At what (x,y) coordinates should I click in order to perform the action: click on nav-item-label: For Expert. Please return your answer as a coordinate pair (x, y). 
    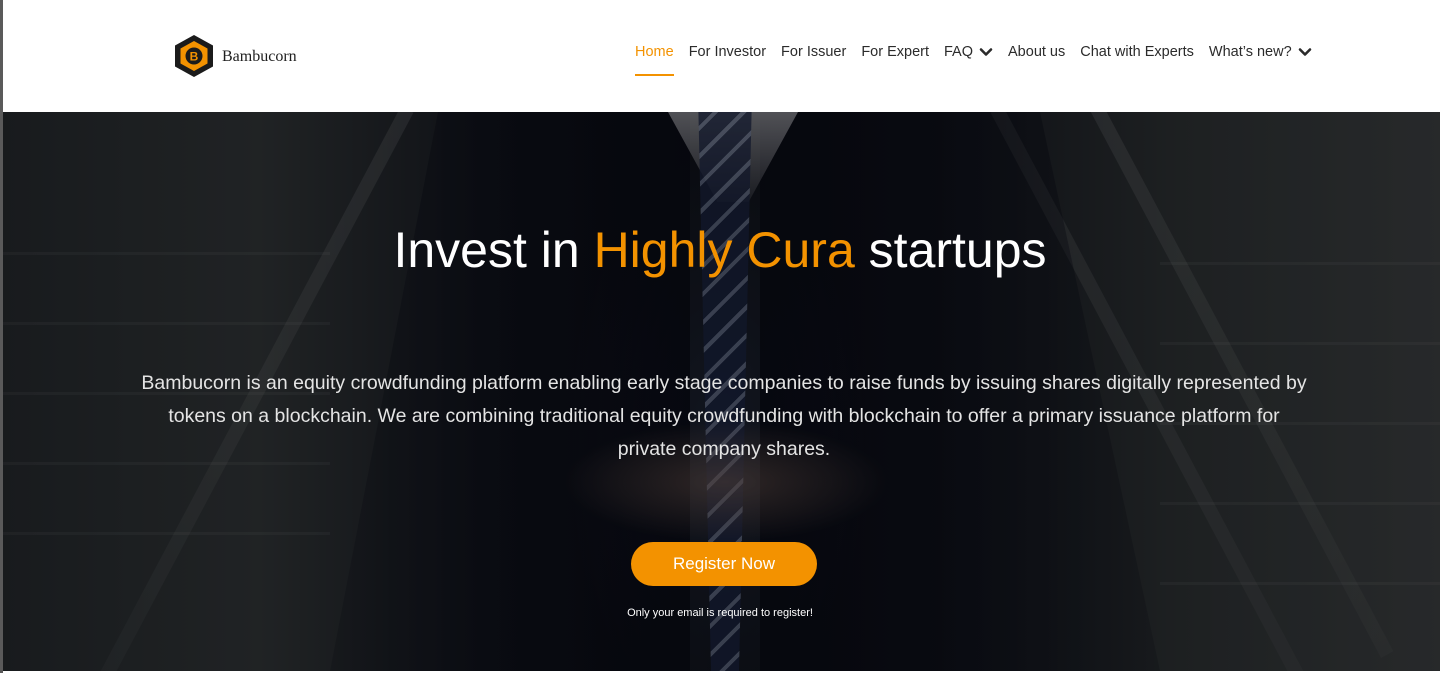
    Looking at the image, I should click on (895, 52).